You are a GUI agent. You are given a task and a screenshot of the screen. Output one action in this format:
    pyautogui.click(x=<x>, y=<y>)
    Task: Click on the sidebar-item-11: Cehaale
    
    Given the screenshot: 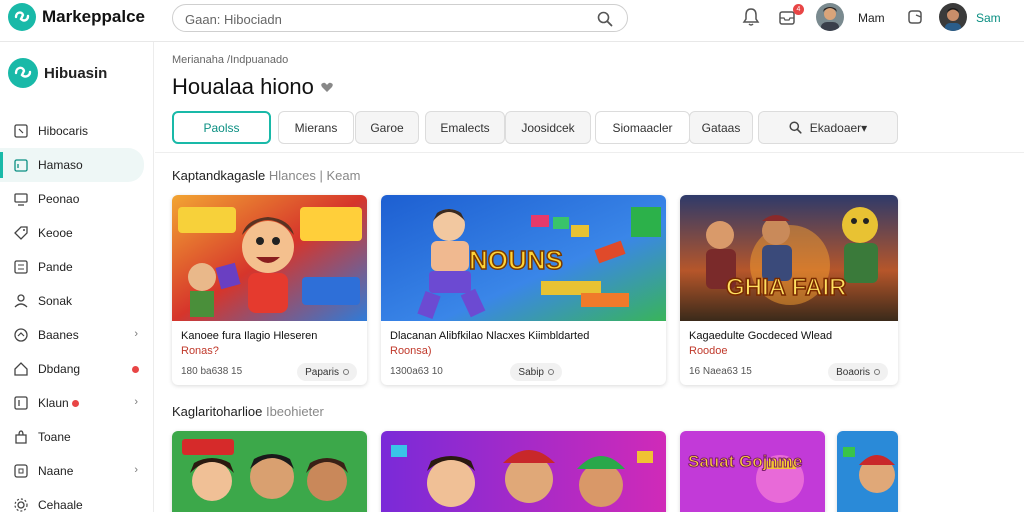 What is the action you would take?
    pyautogui.click(x=77, y=500)
    